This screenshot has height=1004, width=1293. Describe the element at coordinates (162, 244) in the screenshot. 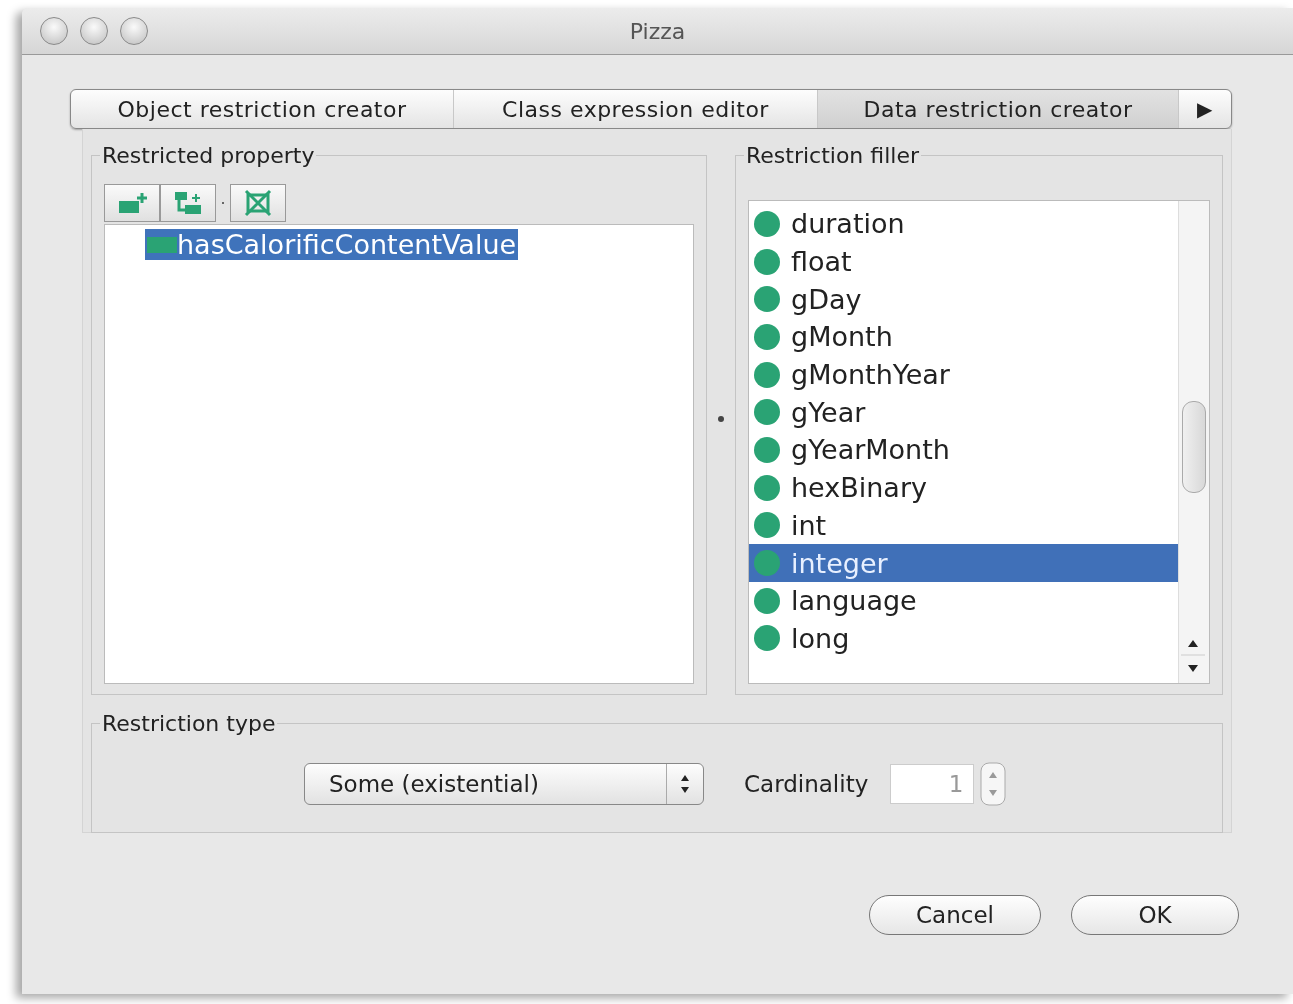

I see `property-icon` at that location.